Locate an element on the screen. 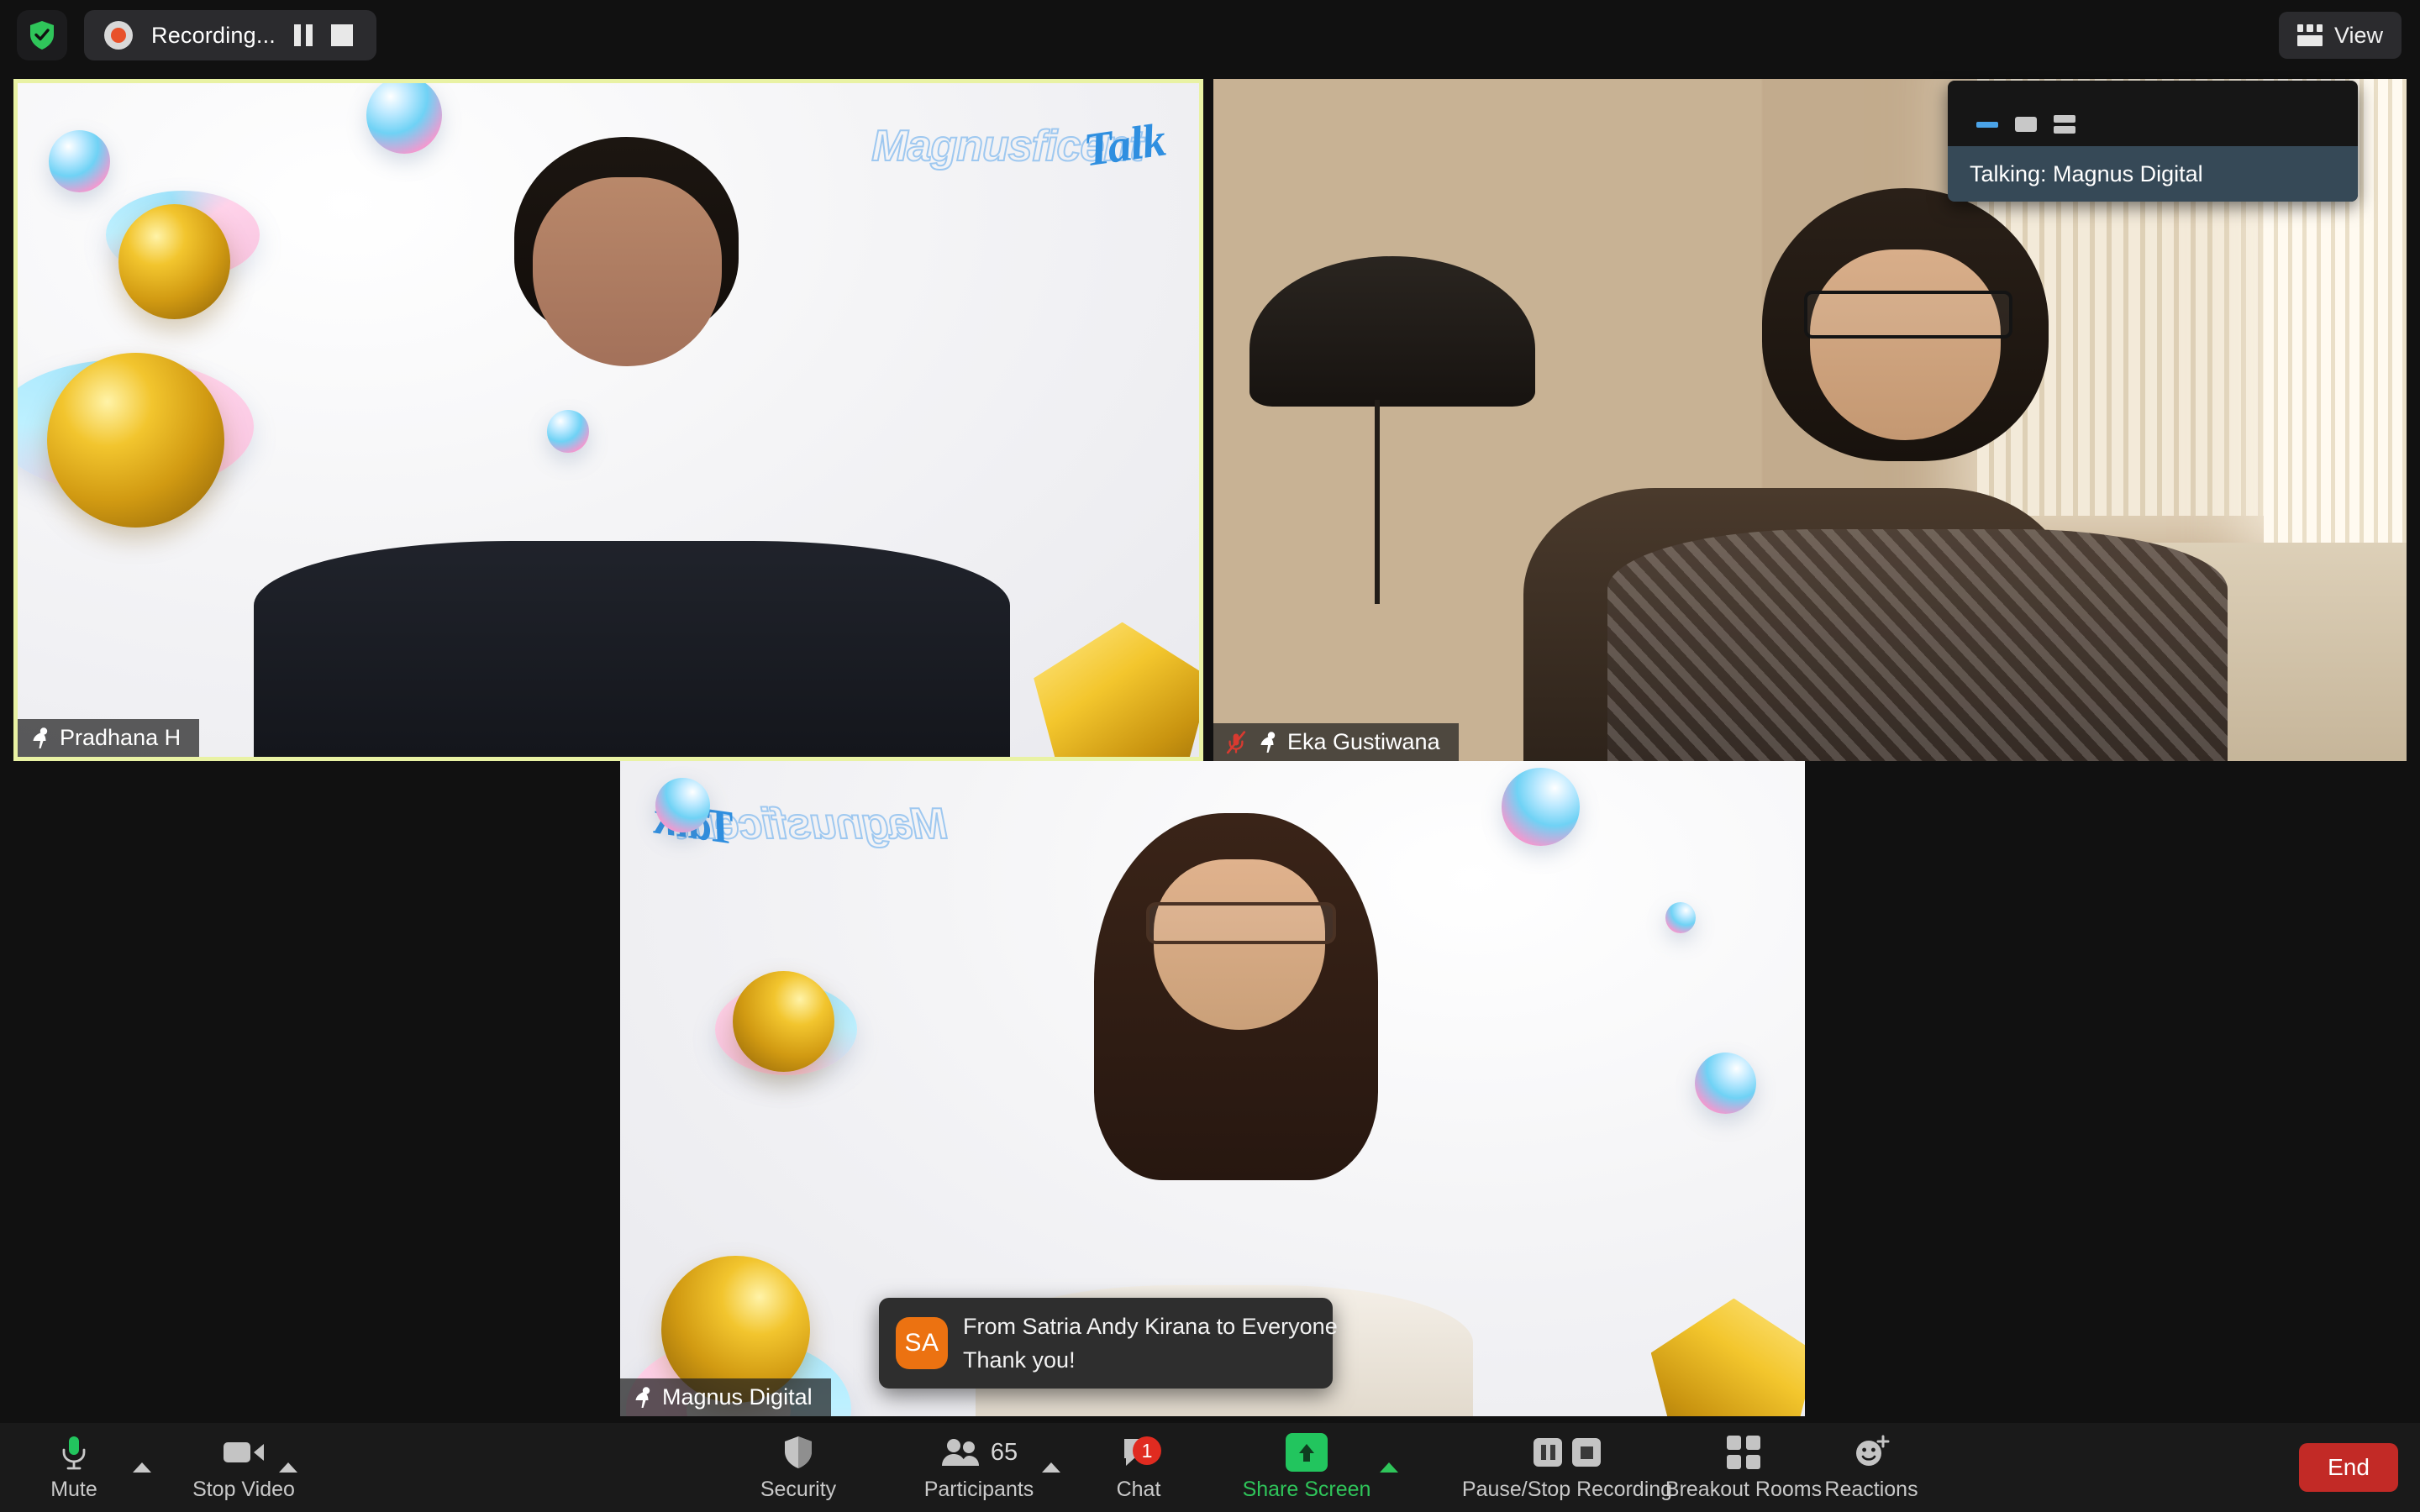 The width and height of the screenshot is (2420, 1512). mute-button: Mute is located at coordinates (74, 1467).